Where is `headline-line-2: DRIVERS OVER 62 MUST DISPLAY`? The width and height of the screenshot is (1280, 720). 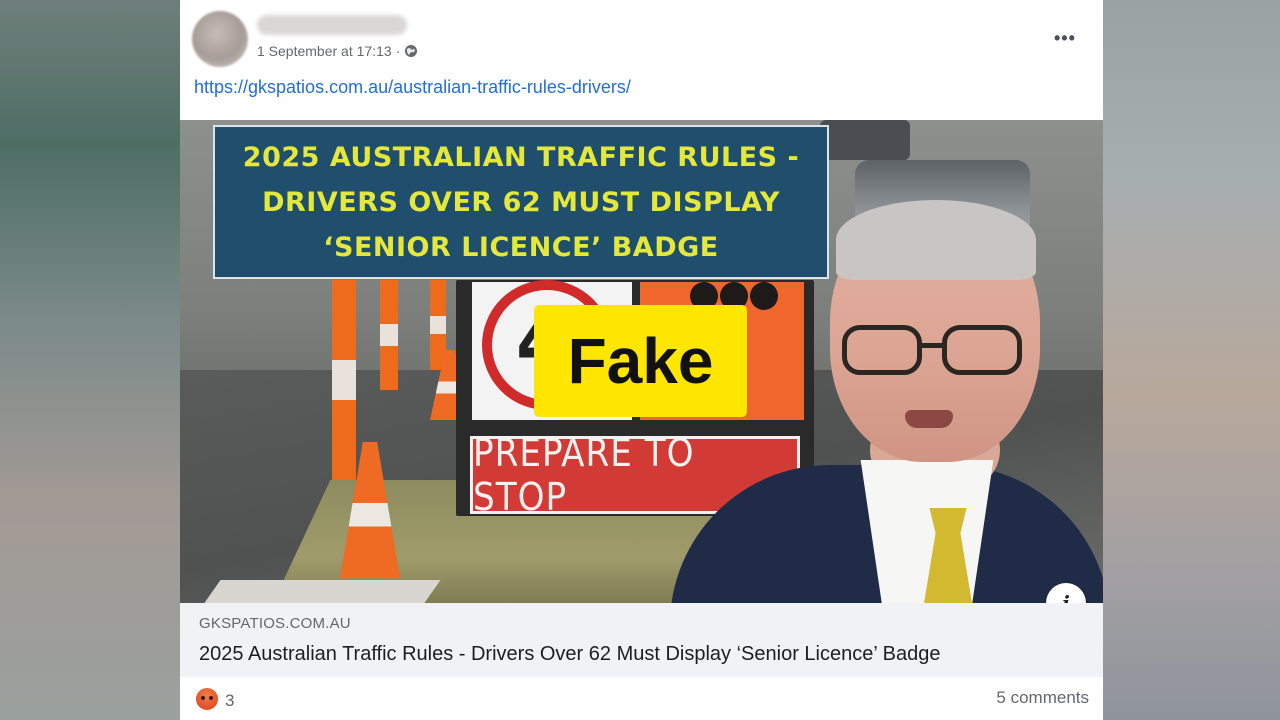
headline-line-2: DRIVERS OVER 62 MUST DISPLAY is located at coordinates (521, 202).